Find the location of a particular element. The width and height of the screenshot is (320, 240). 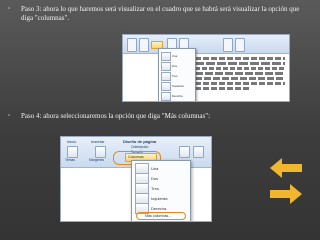

arrow-right-icon is located at coordinates (286, 194).